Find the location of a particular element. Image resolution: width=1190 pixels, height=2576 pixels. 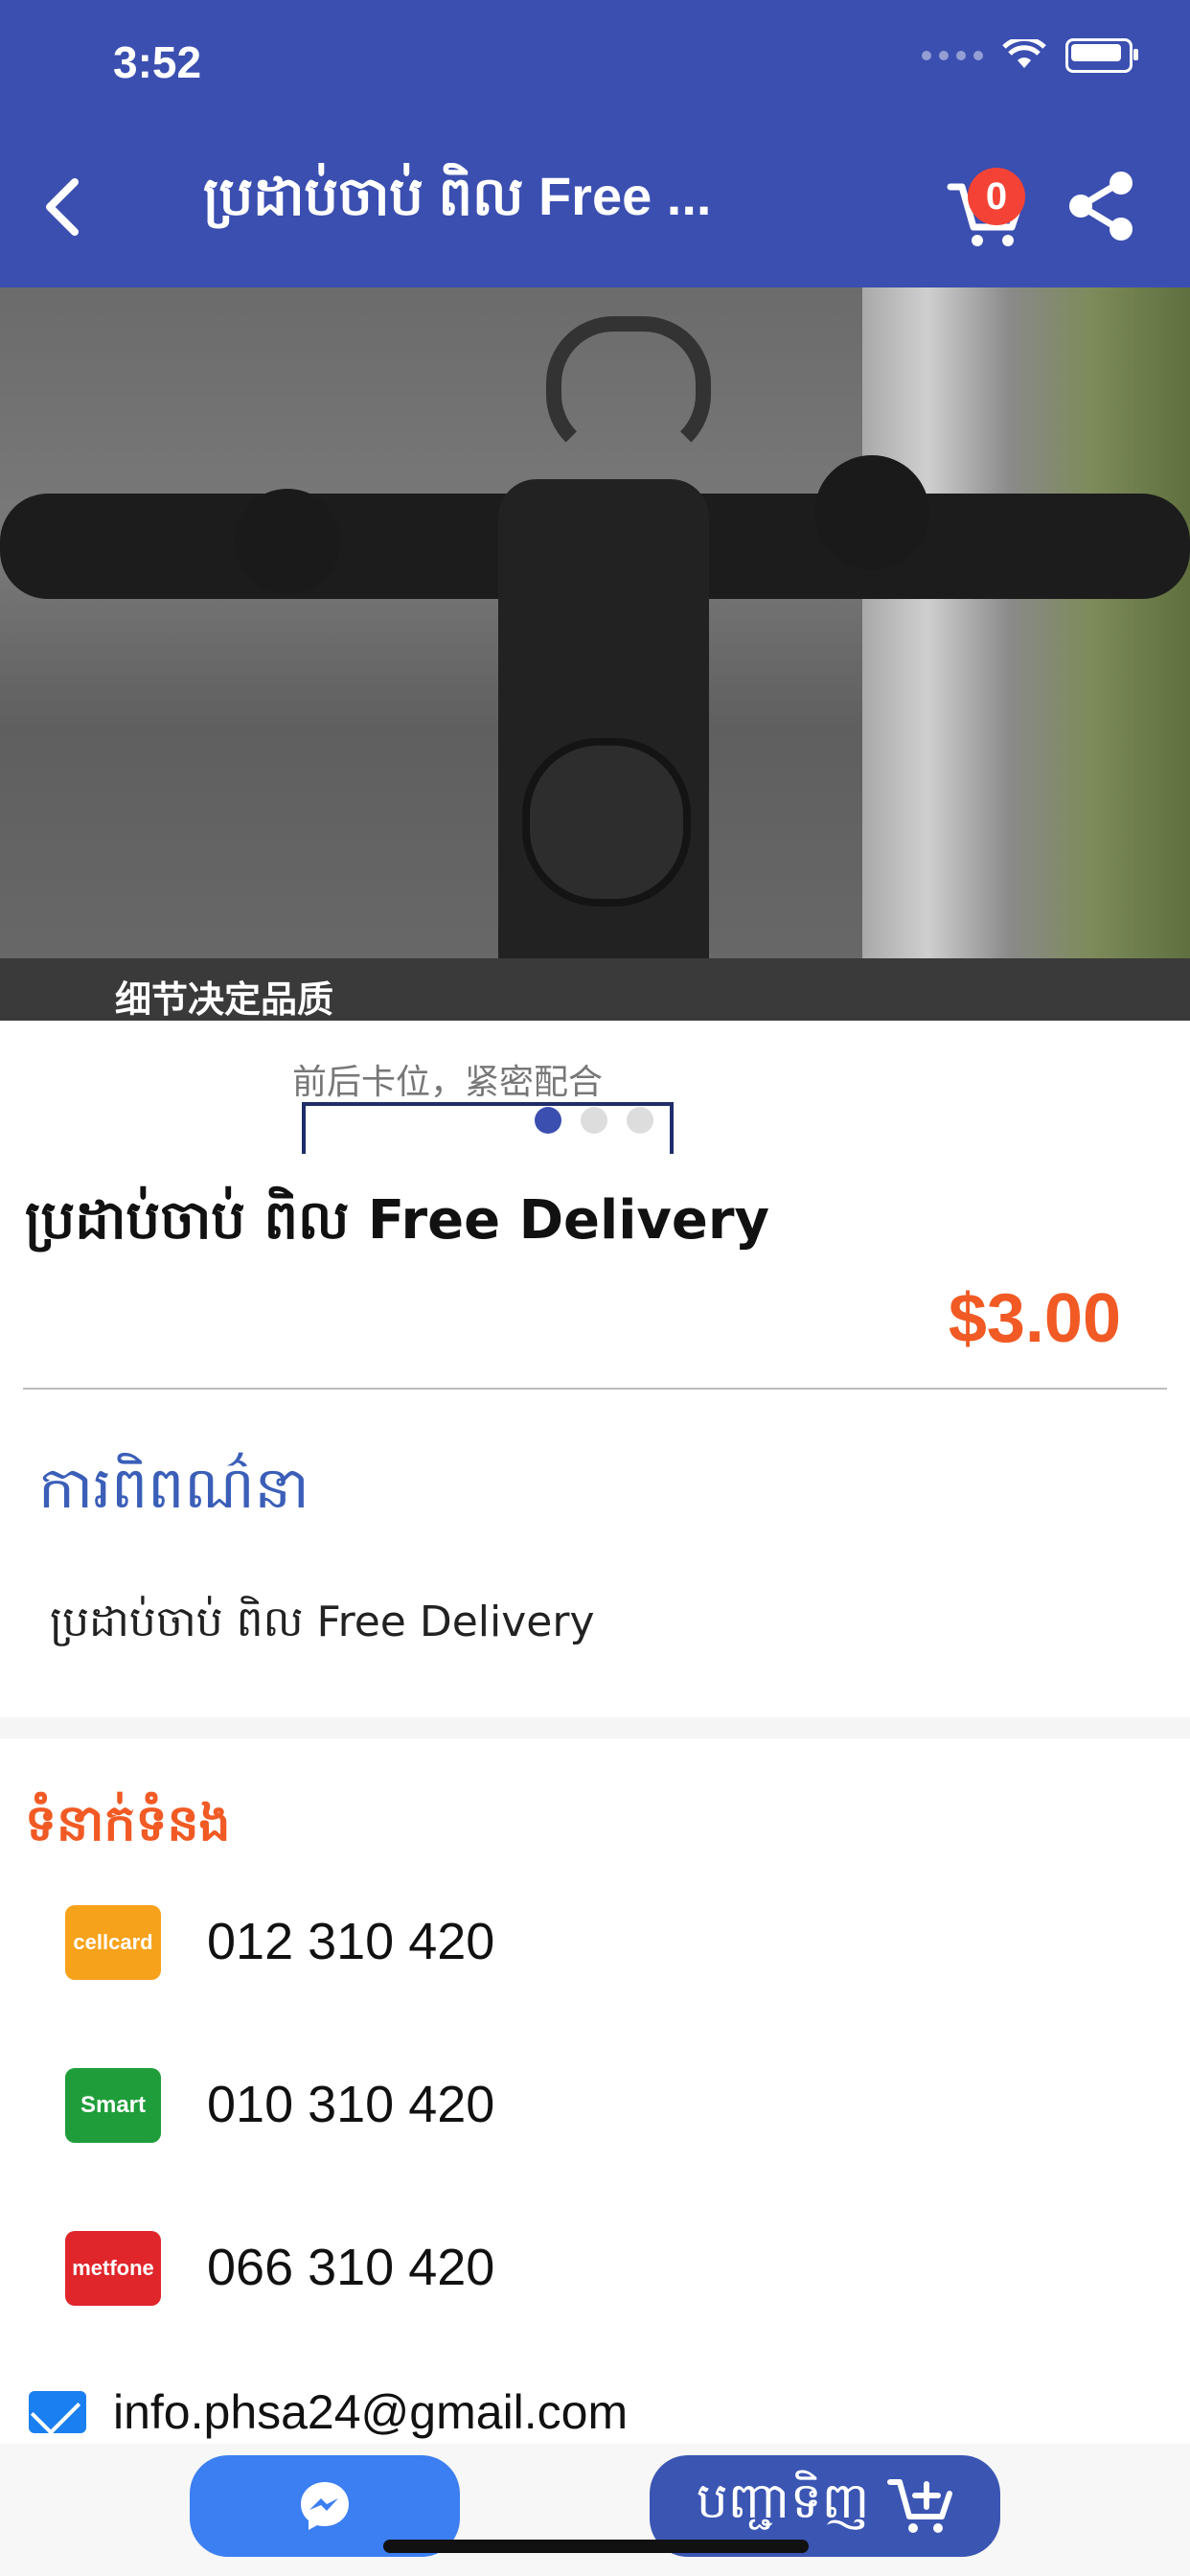

image-caption: 细节决定品质 is located at coordinates (225, 1000).